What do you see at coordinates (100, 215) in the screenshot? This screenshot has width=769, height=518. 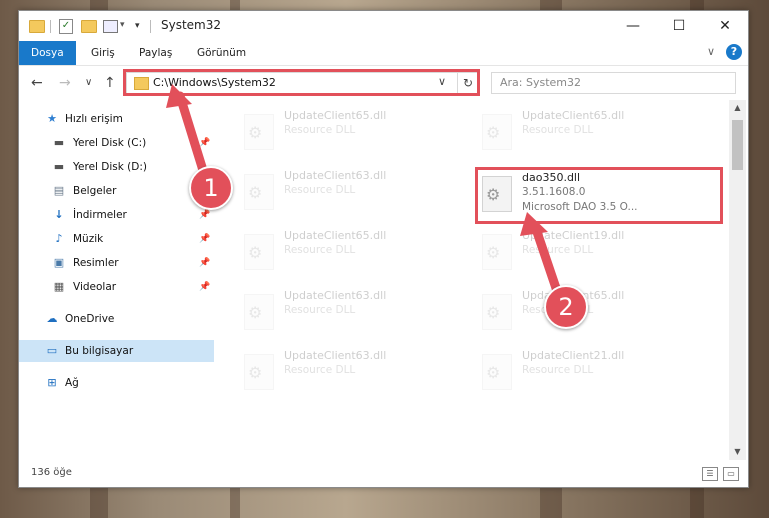 I see `sidebar-item-label: İndirmeler` at bounding box center [100, 215].